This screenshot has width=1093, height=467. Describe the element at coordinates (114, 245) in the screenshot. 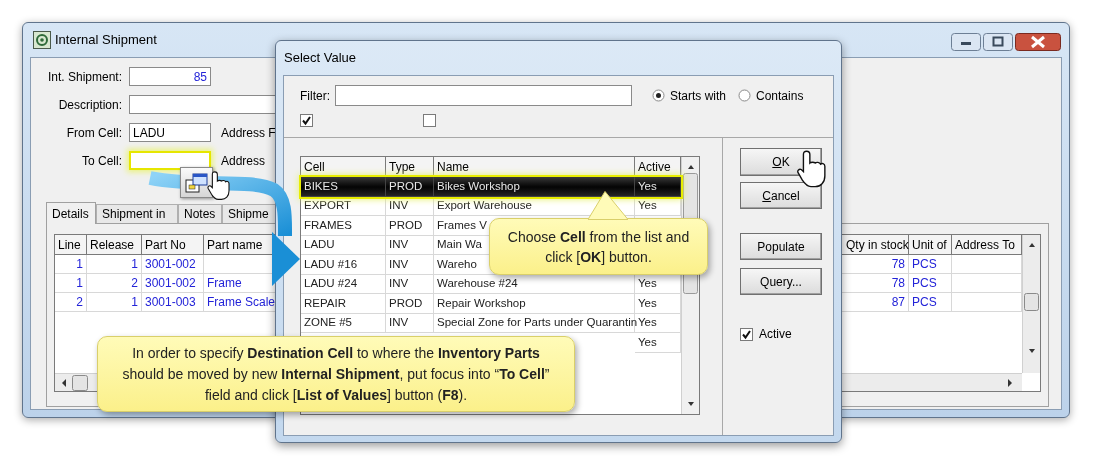

I see `column-header: Release` at that location.